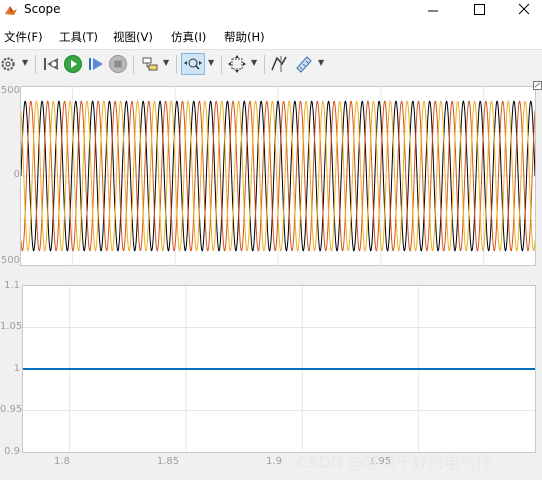 This screenshot has height=480, width=542. Describe the element at coordinates (133, 37) in the screenshot. I see `menu-view: 视图(V)` at that location.